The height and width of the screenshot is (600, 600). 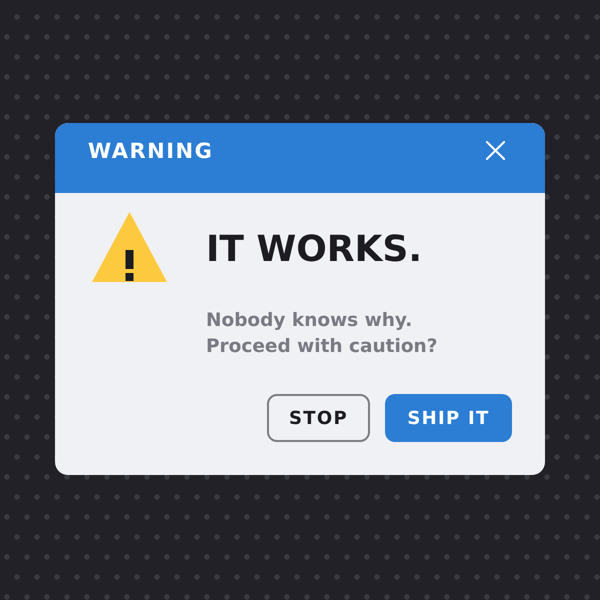 What do you see at coordinates (315, 250) in the screenshot?
I see `dialog-heading: IT WORKS.` at bounding box center [315, 250].